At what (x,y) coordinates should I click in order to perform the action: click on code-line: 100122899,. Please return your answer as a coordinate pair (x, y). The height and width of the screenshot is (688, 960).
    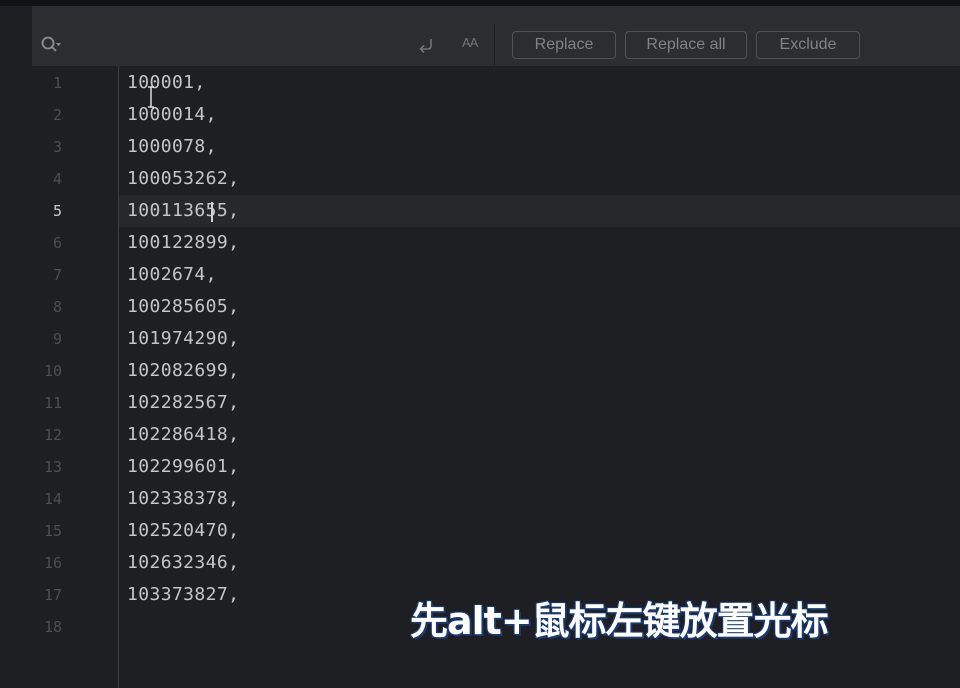
    Looking at the image, I should click on (183, 243).